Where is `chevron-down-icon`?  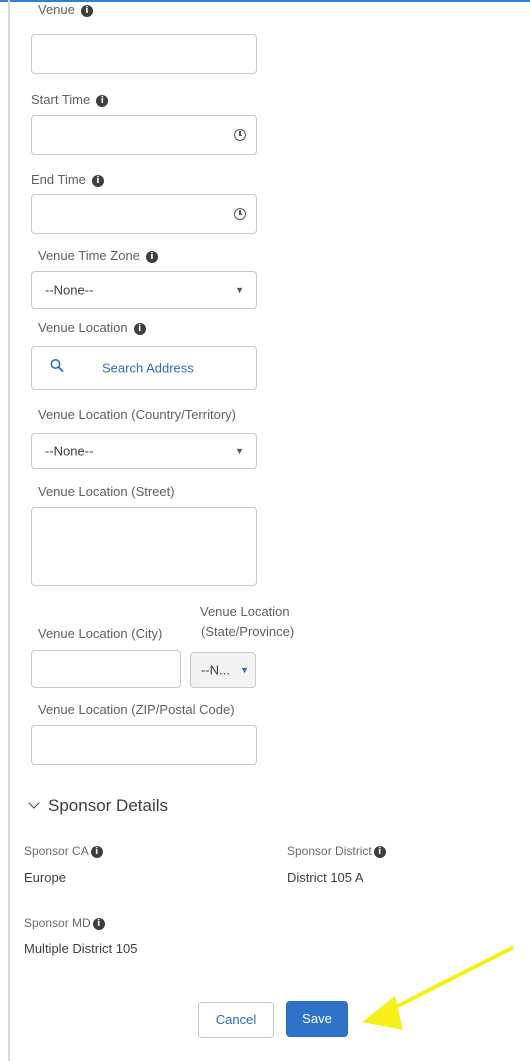
chevron-down-icon is located at coordinates (34, 803).